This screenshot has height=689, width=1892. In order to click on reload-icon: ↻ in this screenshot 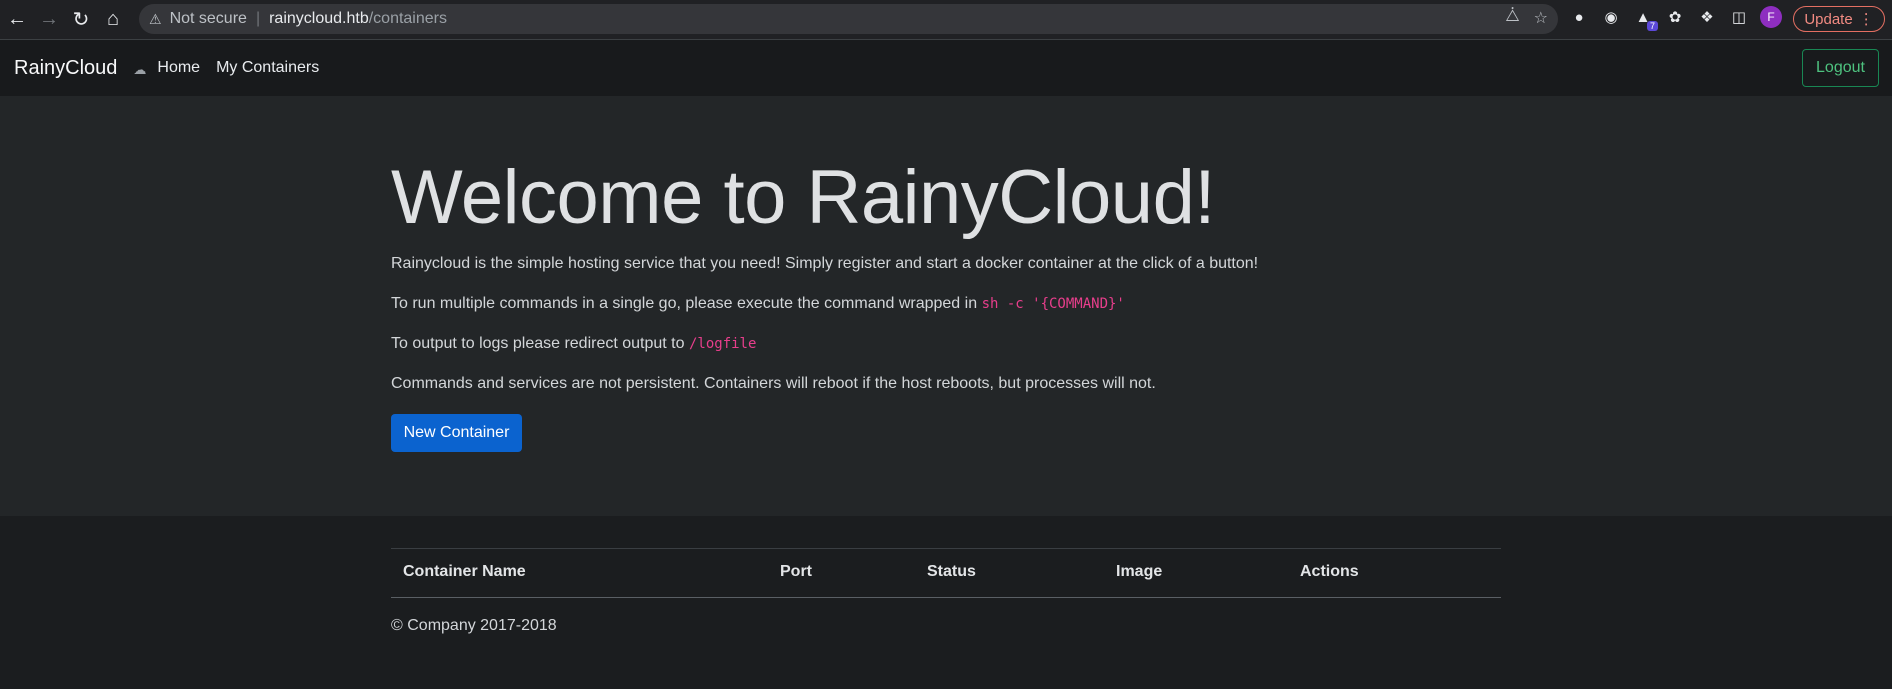, I will do `click(81, 20)`.